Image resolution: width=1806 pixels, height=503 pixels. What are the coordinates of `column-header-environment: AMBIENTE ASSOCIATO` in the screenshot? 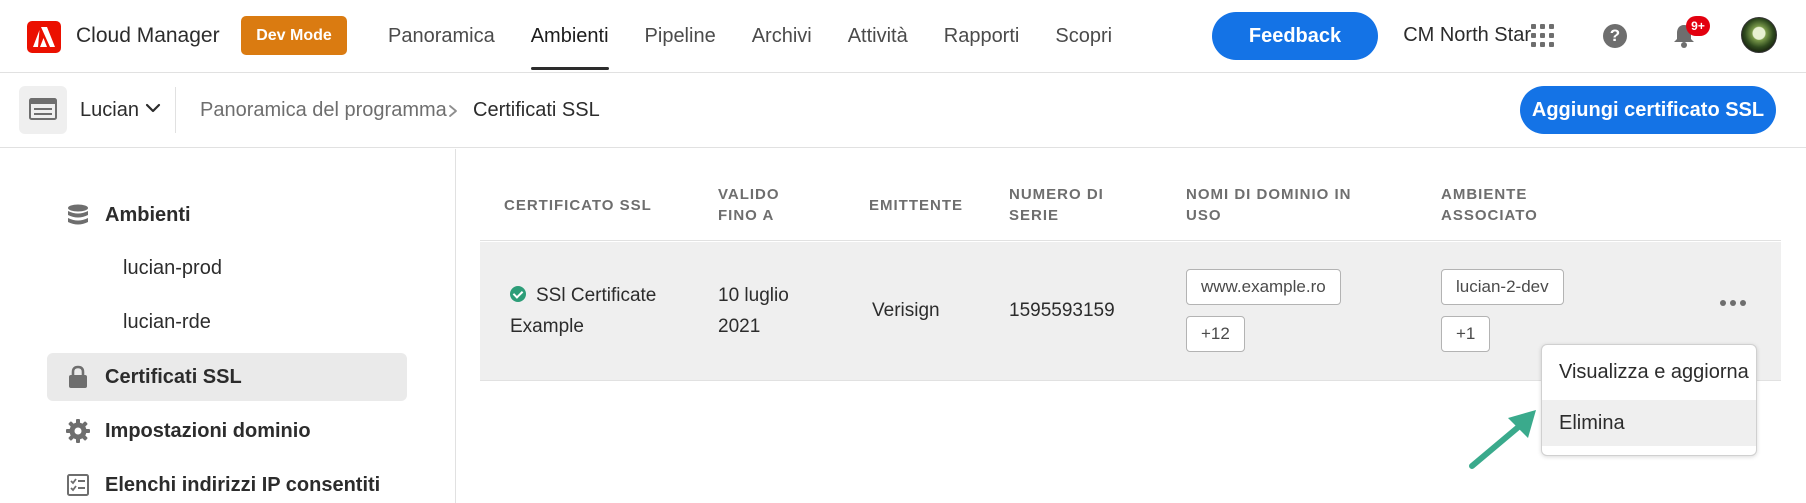 It's located at (1489, 205).